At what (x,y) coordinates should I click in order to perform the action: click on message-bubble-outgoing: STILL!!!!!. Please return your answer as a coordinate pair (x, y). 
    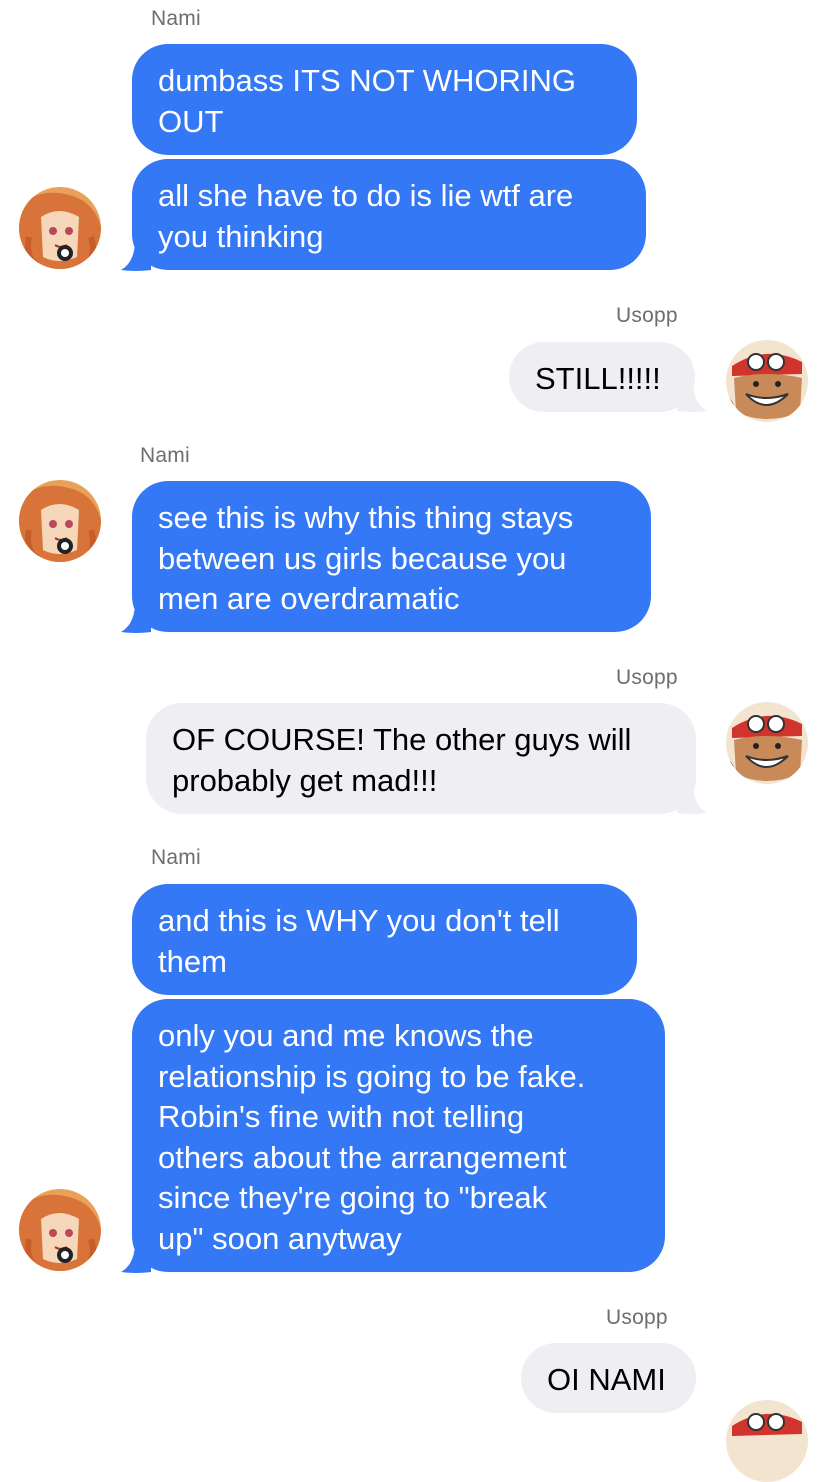
    Looking at the image, I should click on (602, 377).